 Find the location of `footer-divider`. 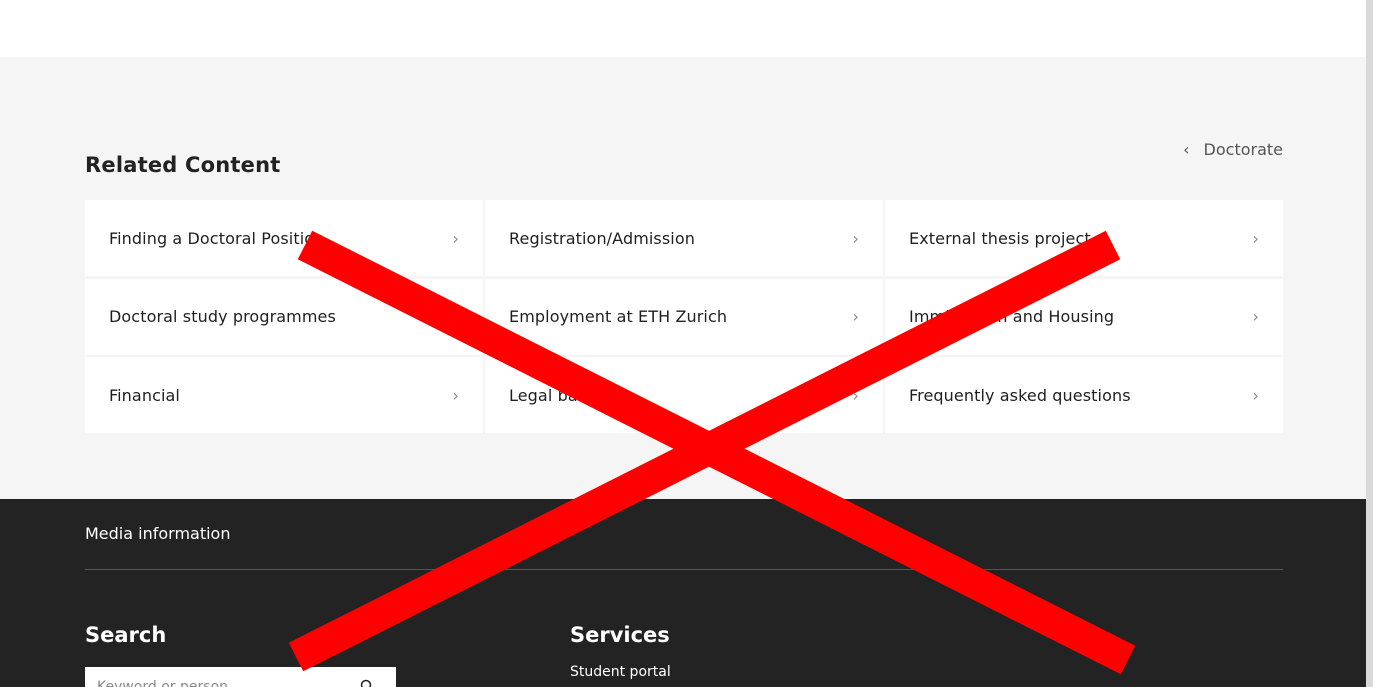

footer-divider is located at coordinates (684, 569).